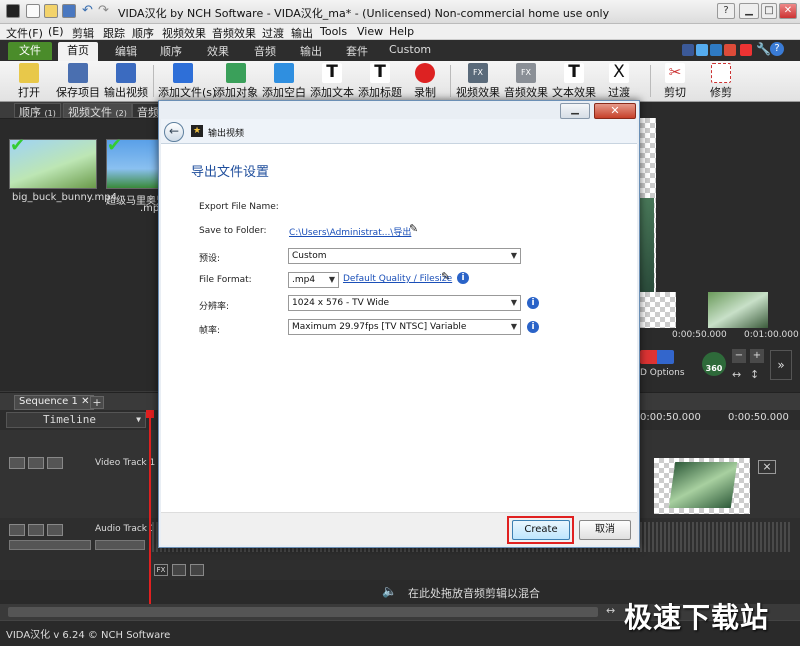 The height and width of the screenshot is (646, 800). What do you see at coordinates (17, 530) in the screenshot?
I see `track-mute-icon` at bounding box center [17, 530].